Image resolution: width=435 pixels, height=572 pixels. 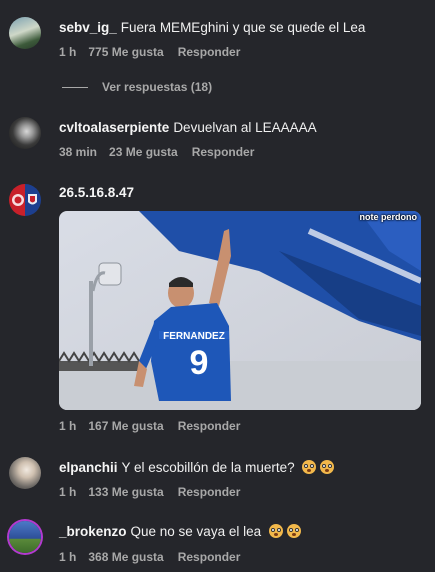 What do you see at coordinates (96, 192) in the screenshot?
I see `comment-username: 26.5.16.8.47` at bounding box center [96, 192].